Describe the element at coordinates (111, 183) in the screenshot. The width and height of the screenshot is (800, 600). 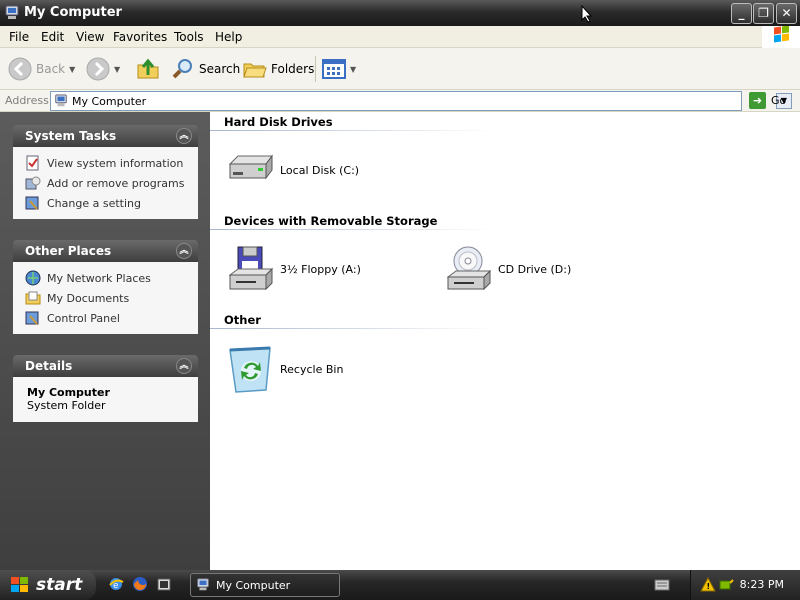
I see `task-add-remove-programs: Add or remove programs` at that location.